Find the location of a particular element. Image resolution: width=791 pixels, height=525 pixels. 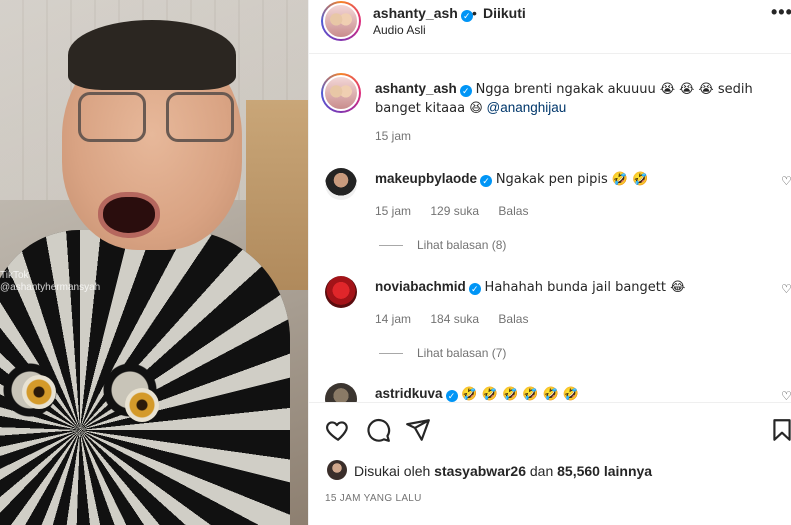

following-button: Diikuti is located at coordinates (504, 13).